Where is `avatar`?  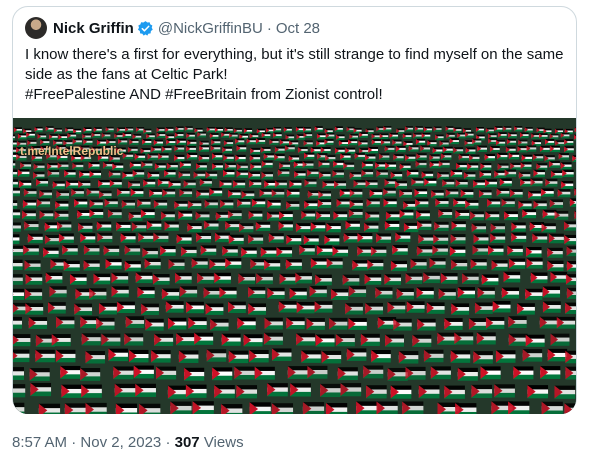 avatar is located at coordinates (36, 28).